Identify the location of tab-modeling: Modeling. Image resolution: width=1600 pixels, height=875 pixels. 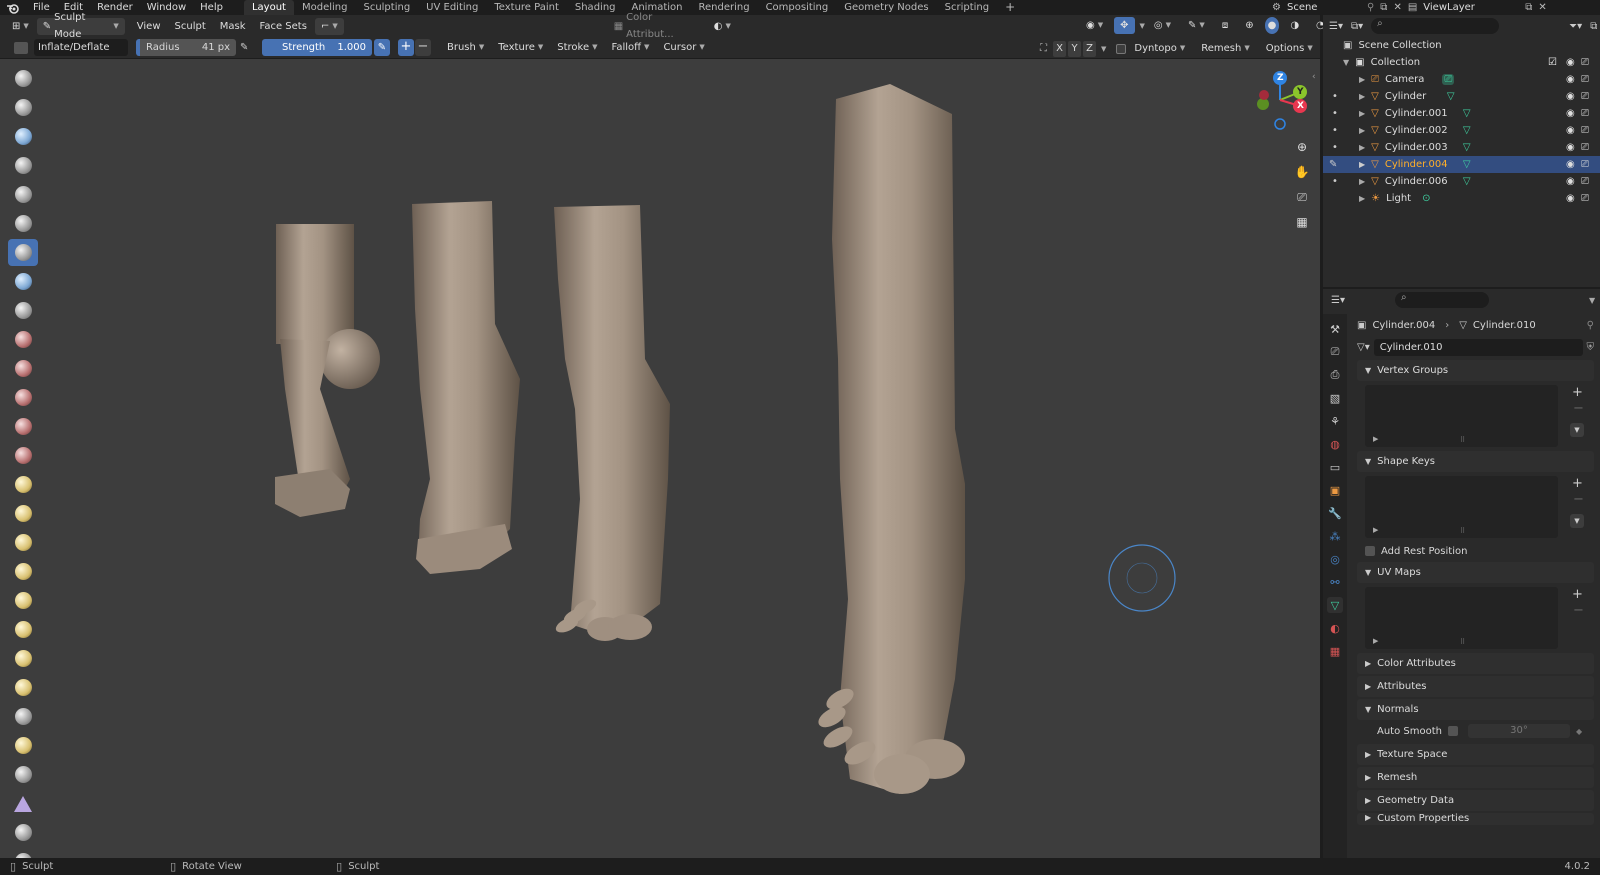
(325, 7).